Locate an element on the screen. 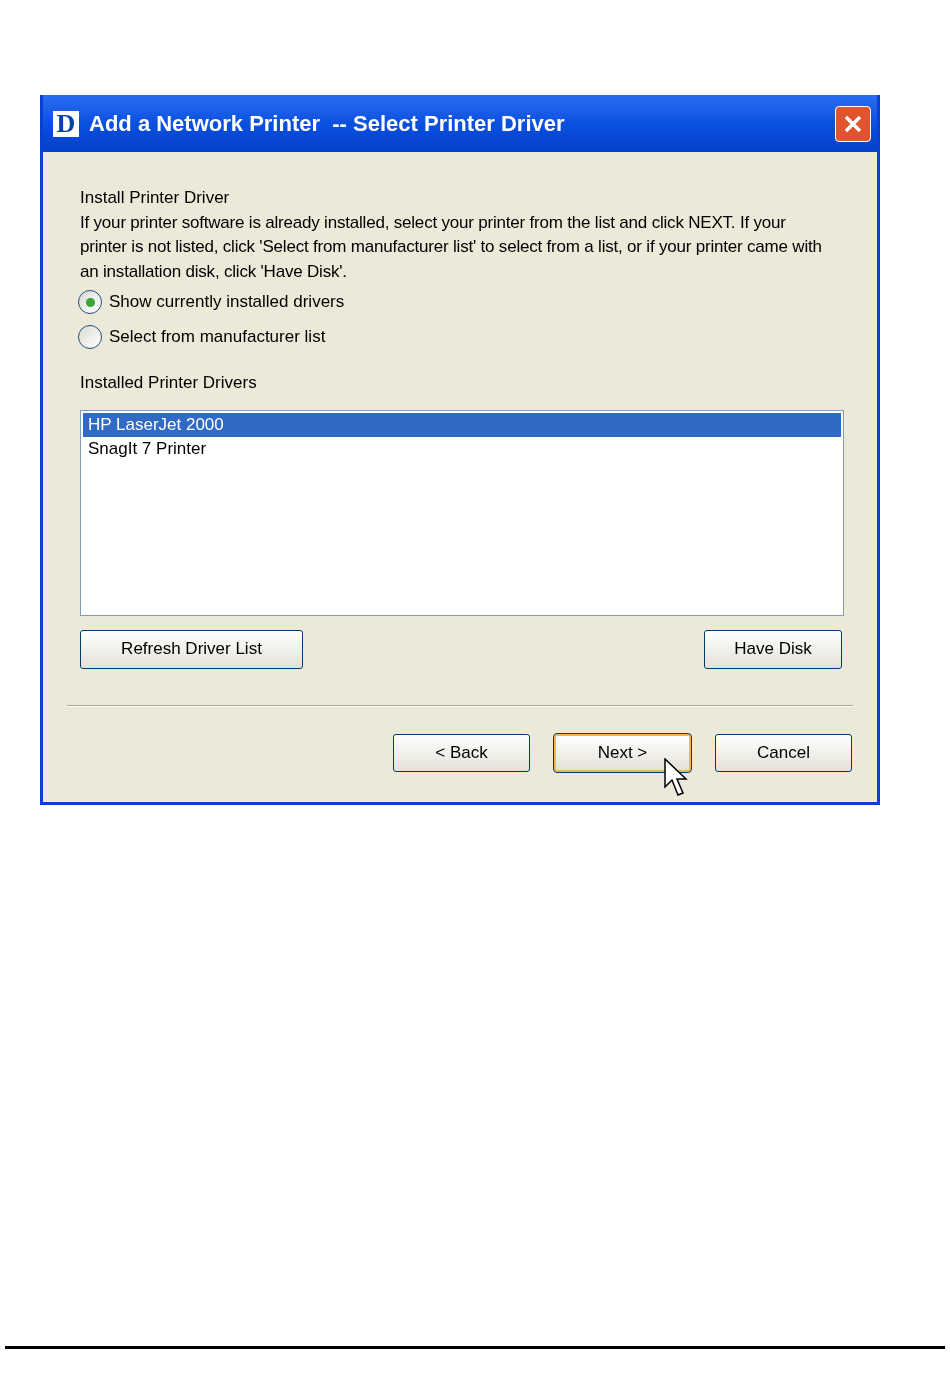 The width and height of the screenshot is (950, 1389). wizard-button: Cancel is located at coordinates (783, 752).